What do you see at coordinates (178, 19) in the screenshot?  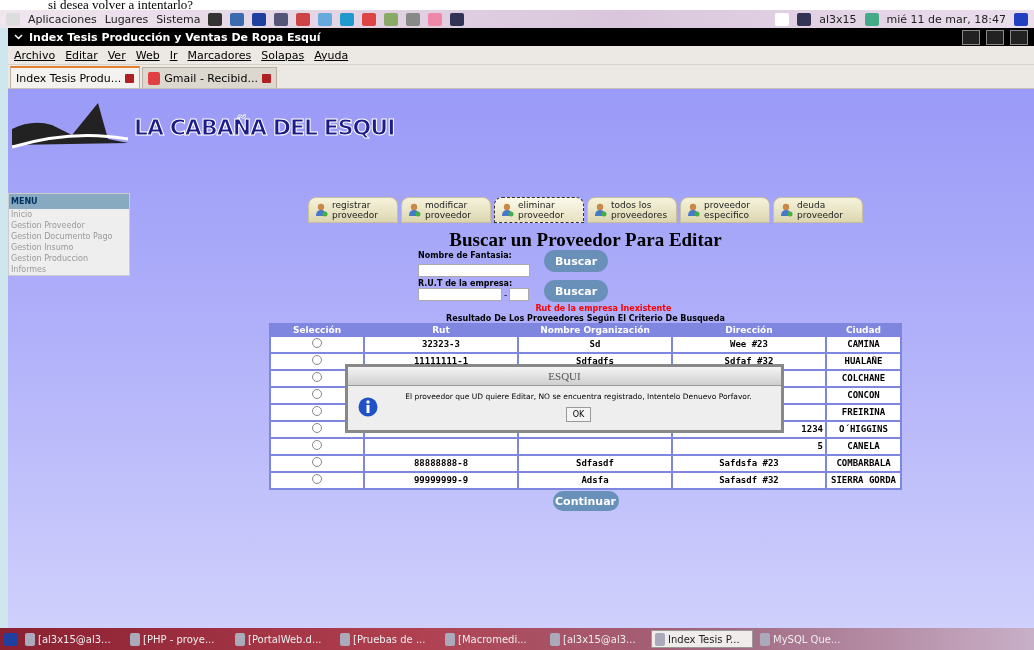 I see `panel-menu: Sistema` at bounding box center [178, 19].